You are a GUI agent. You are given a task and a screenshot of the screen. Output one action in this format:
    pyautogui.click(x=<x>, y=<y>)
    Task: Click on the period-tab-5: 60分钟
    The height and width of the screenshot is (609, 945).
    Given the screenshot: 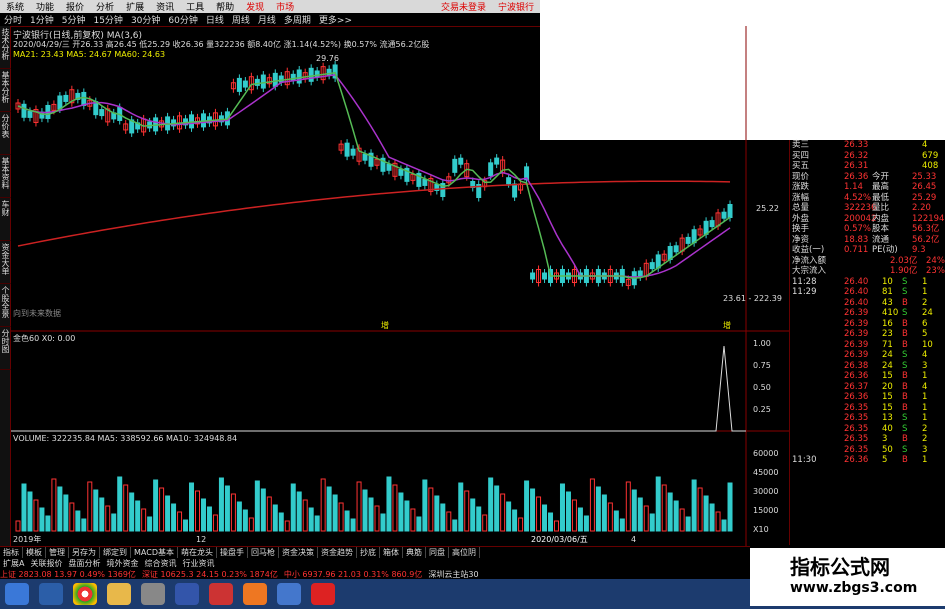 What is the action you would take?
    pyautogui.click(x=182, y=19)
    